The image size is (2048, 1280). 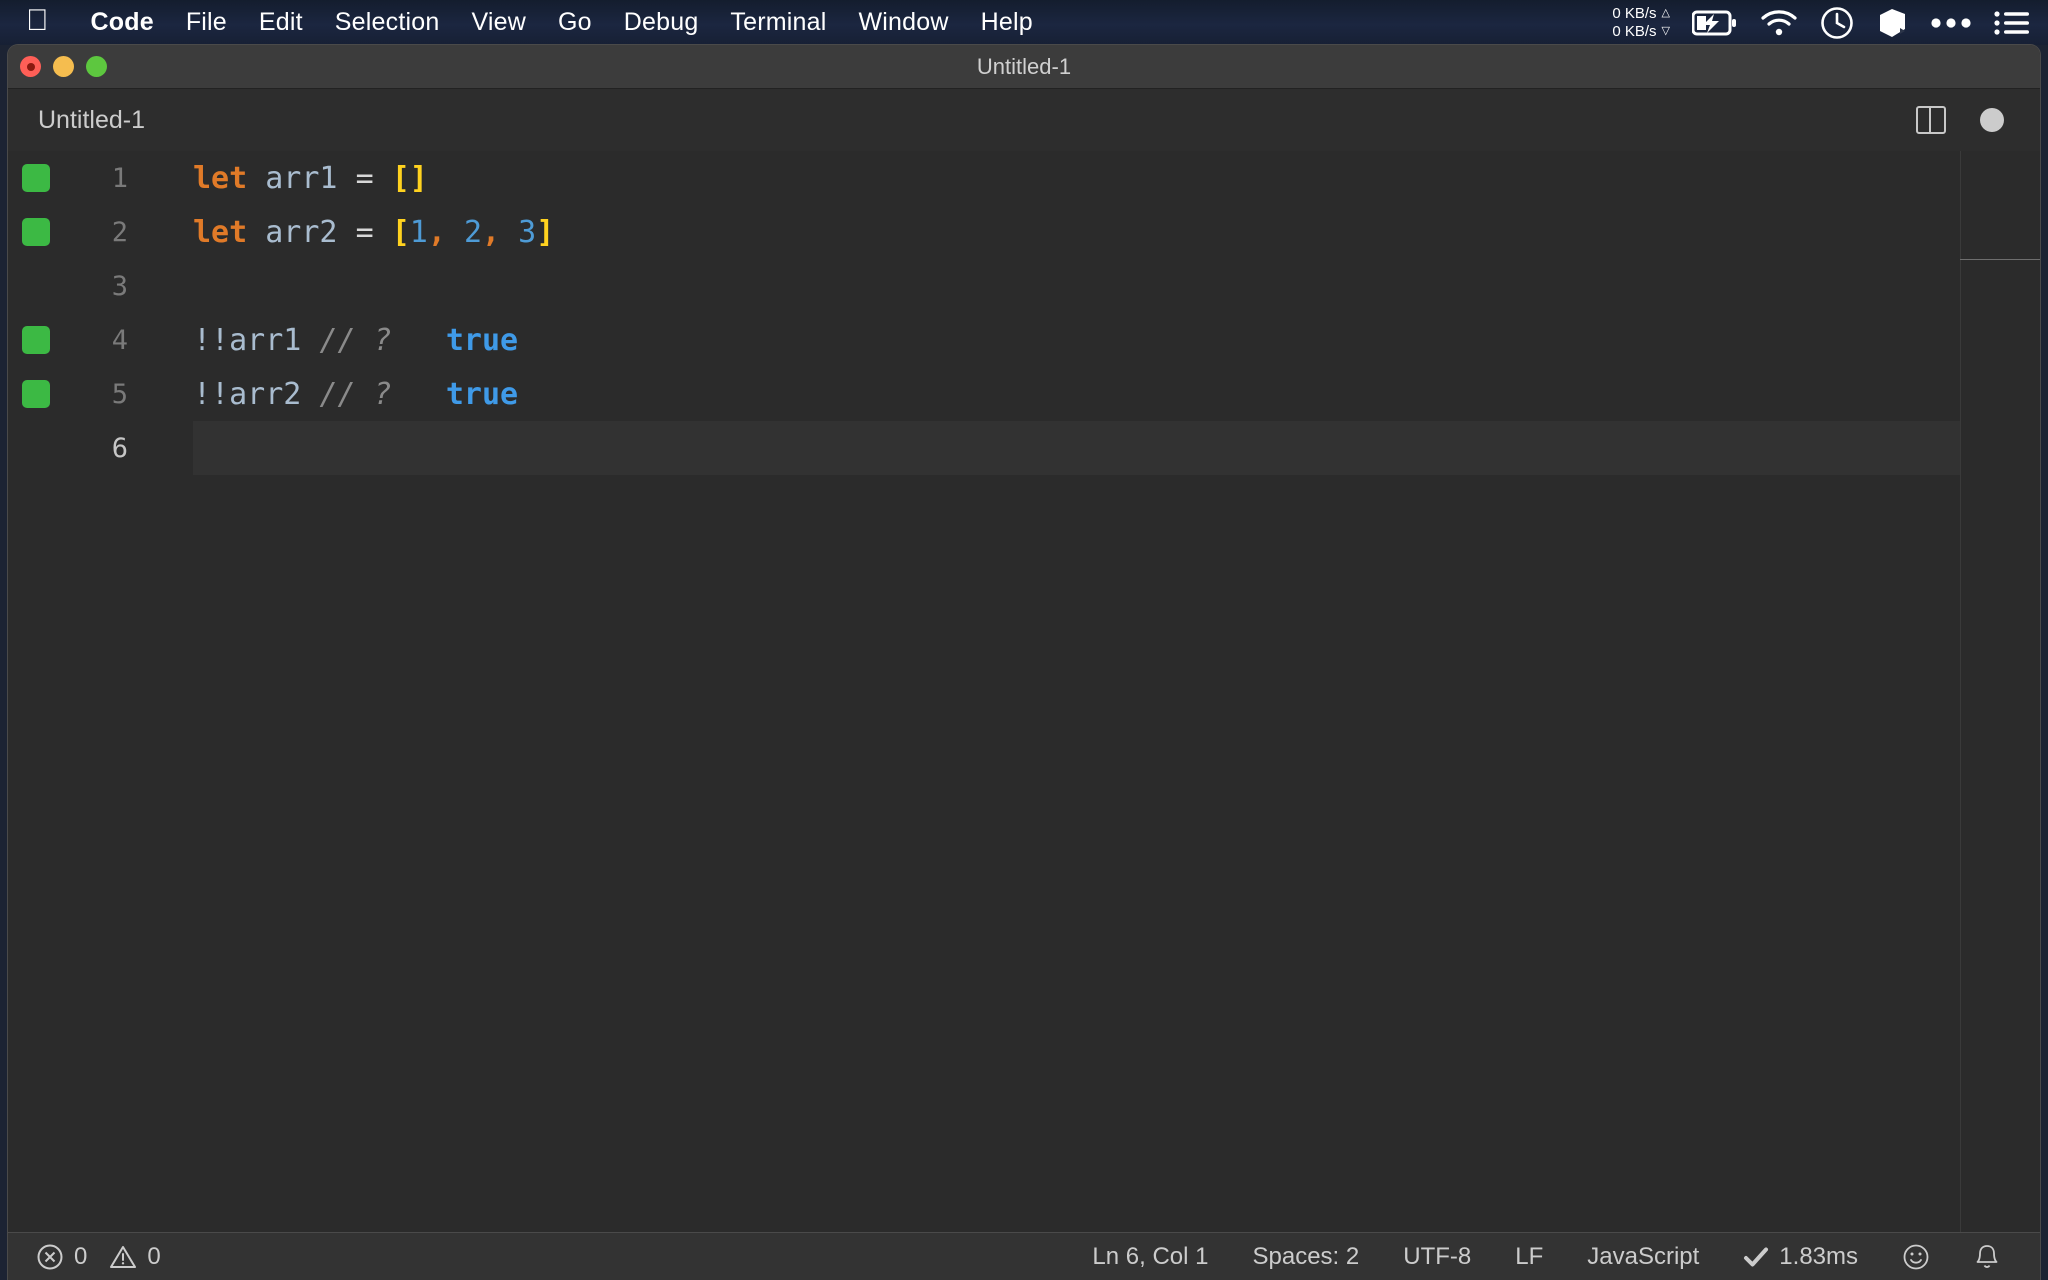 What do you see at coordinates (1024, 120) in the screenshot?
I see `editor-tab-bar: Untitled-1` at bounding box center [1024, 120].